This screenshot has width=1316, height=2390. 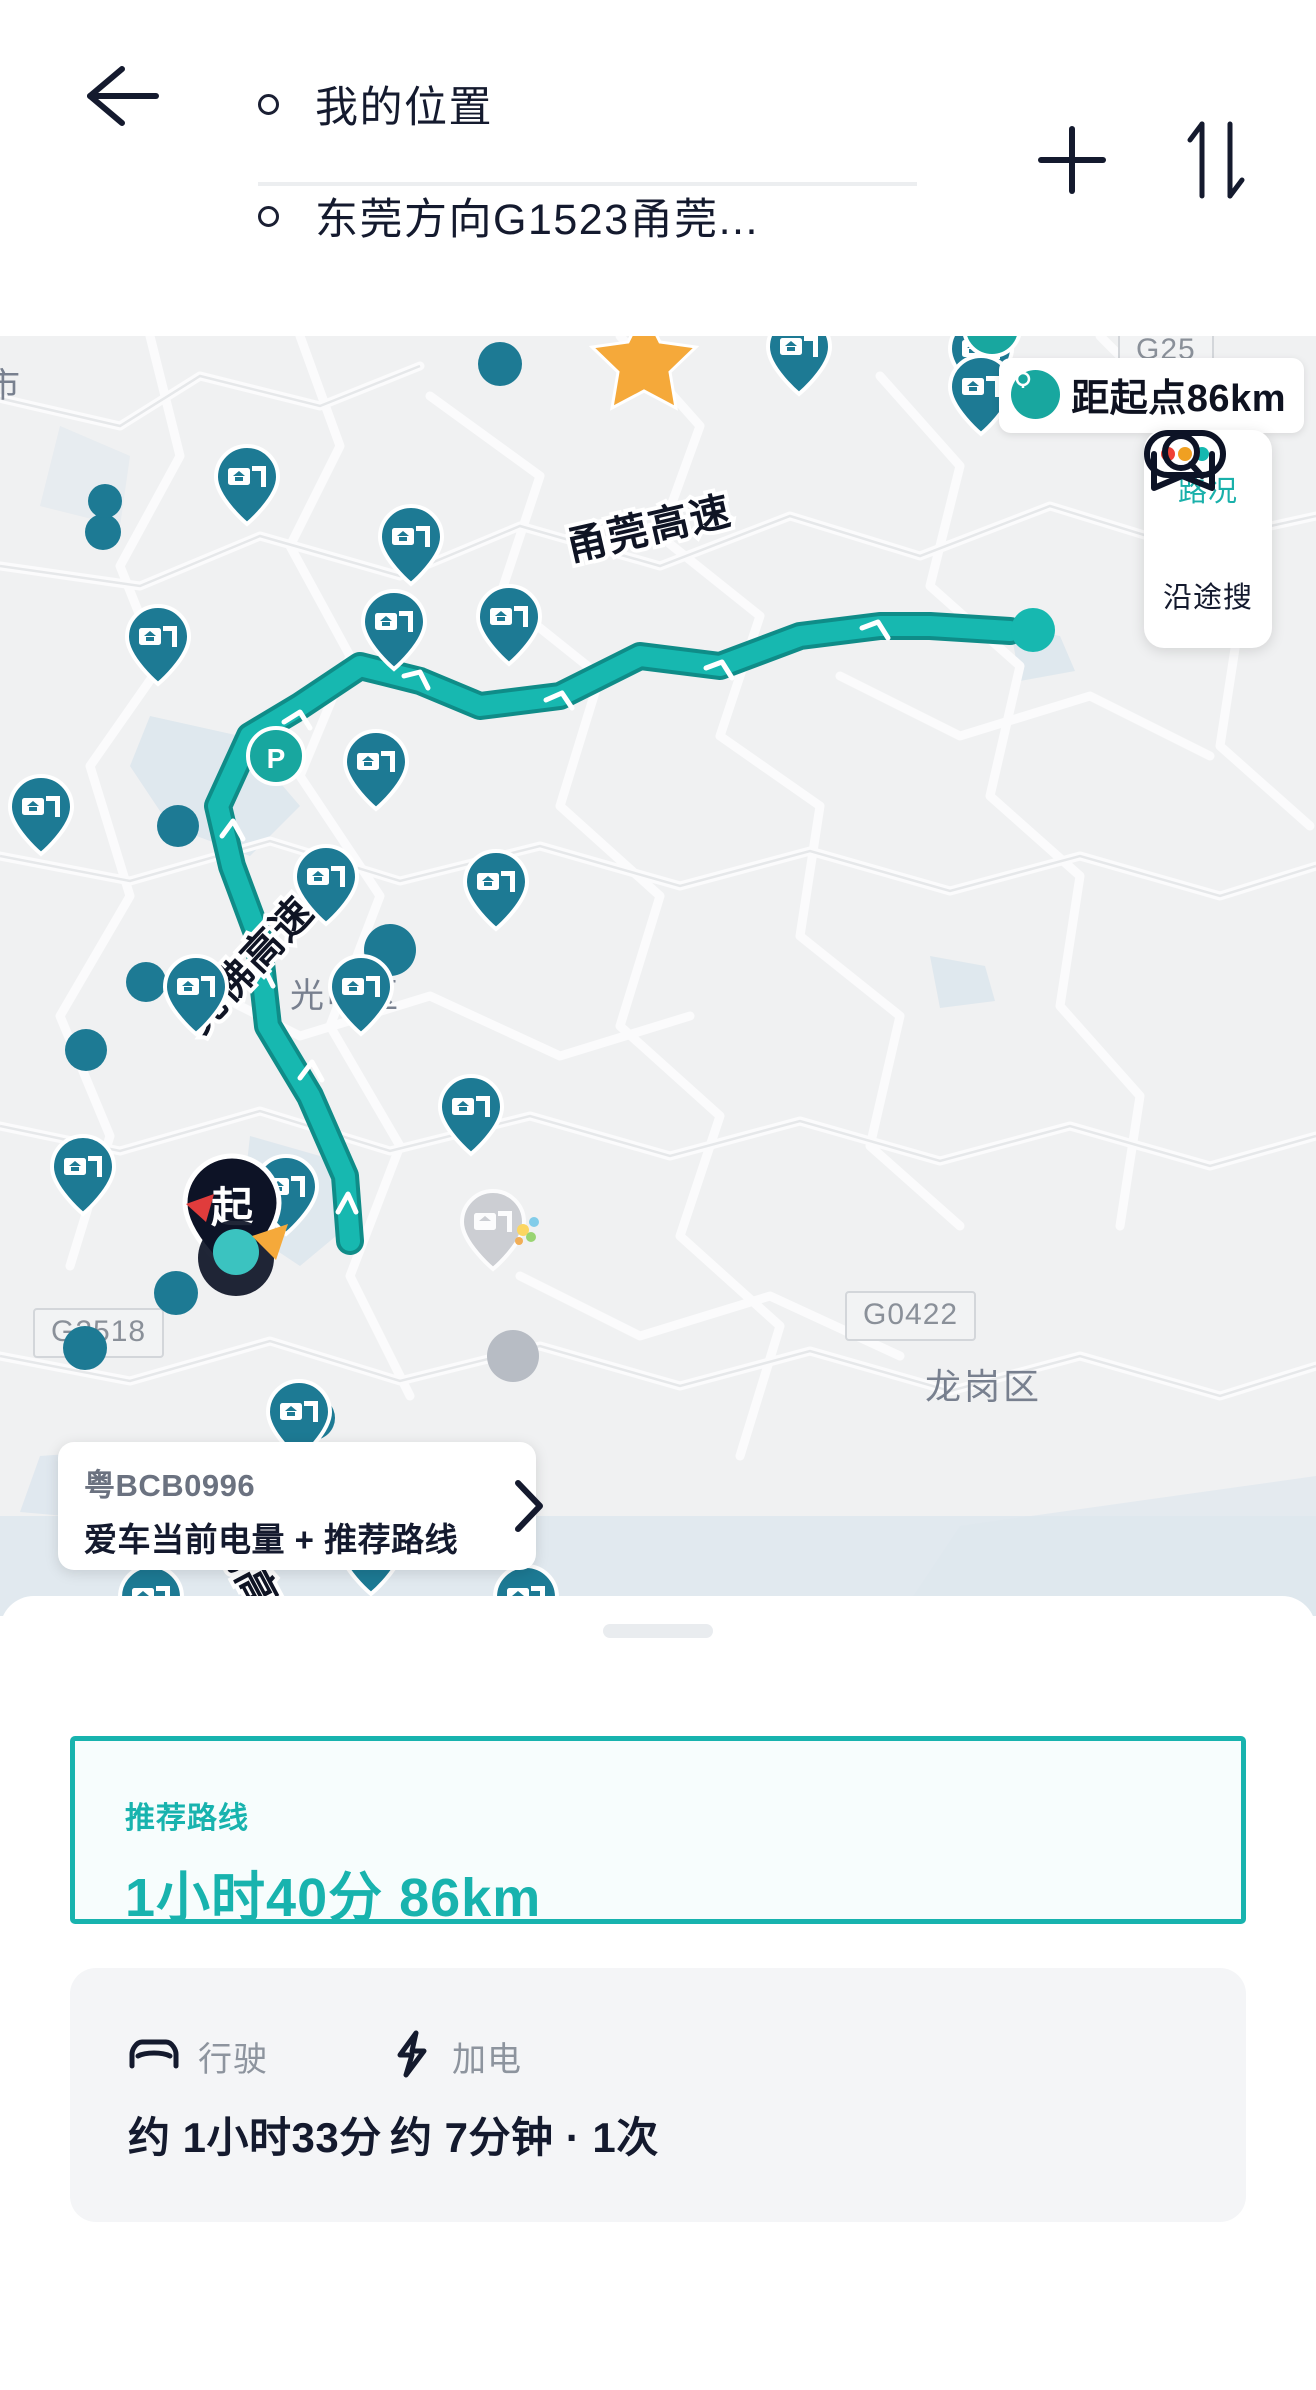 I want to click on recommended-route-summary: 1小时40分 86km, so click(x=333, y=1898).